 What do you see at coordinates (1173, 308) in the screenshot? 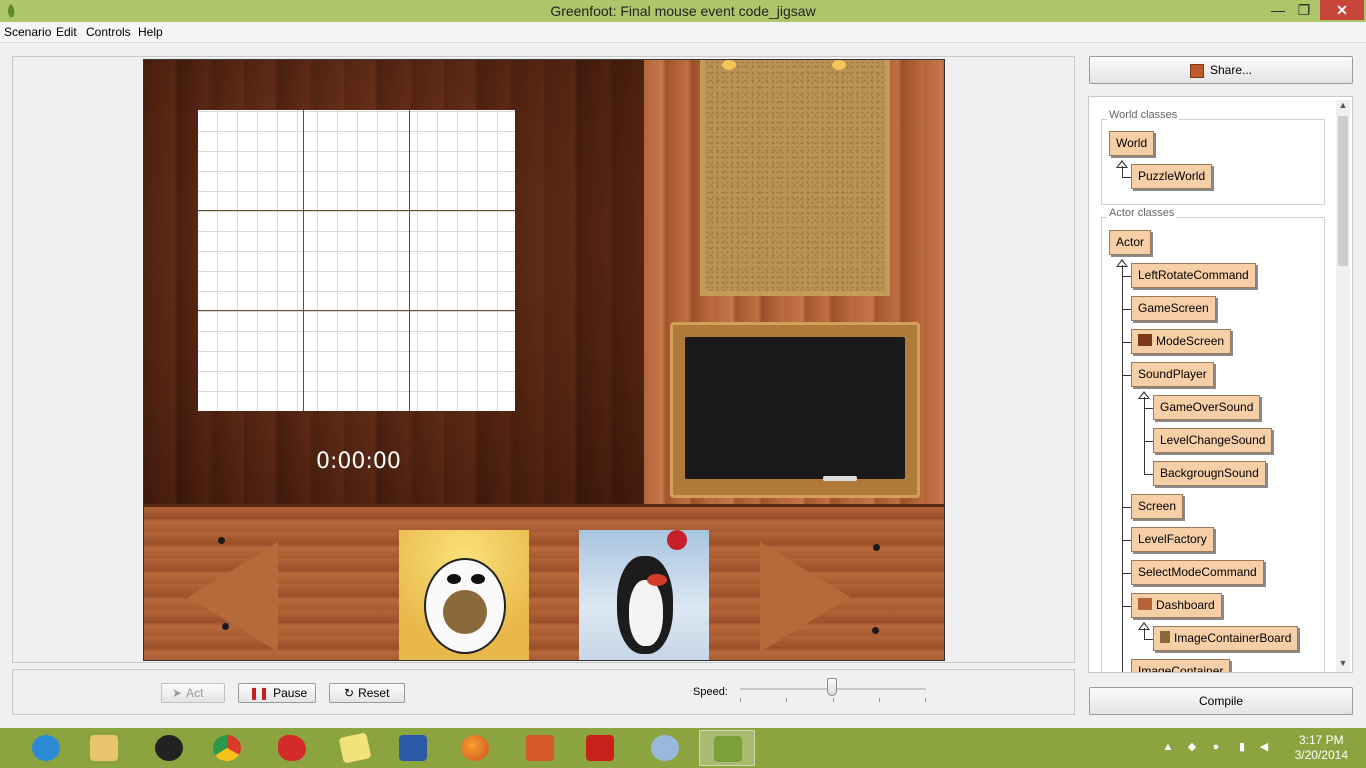
I see `class-gamescreen: GameScreen` at bounding box center [1173, 308].